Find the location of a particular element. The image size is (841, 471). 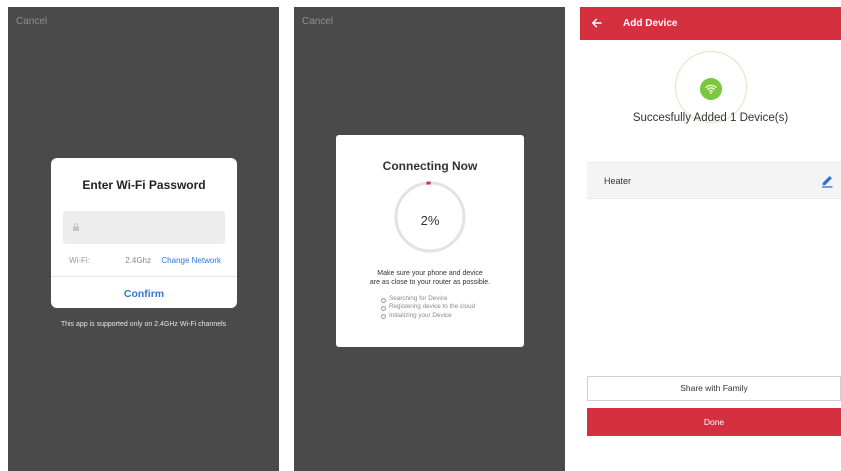

device-row: Heater is located at coordinates (714, 180).